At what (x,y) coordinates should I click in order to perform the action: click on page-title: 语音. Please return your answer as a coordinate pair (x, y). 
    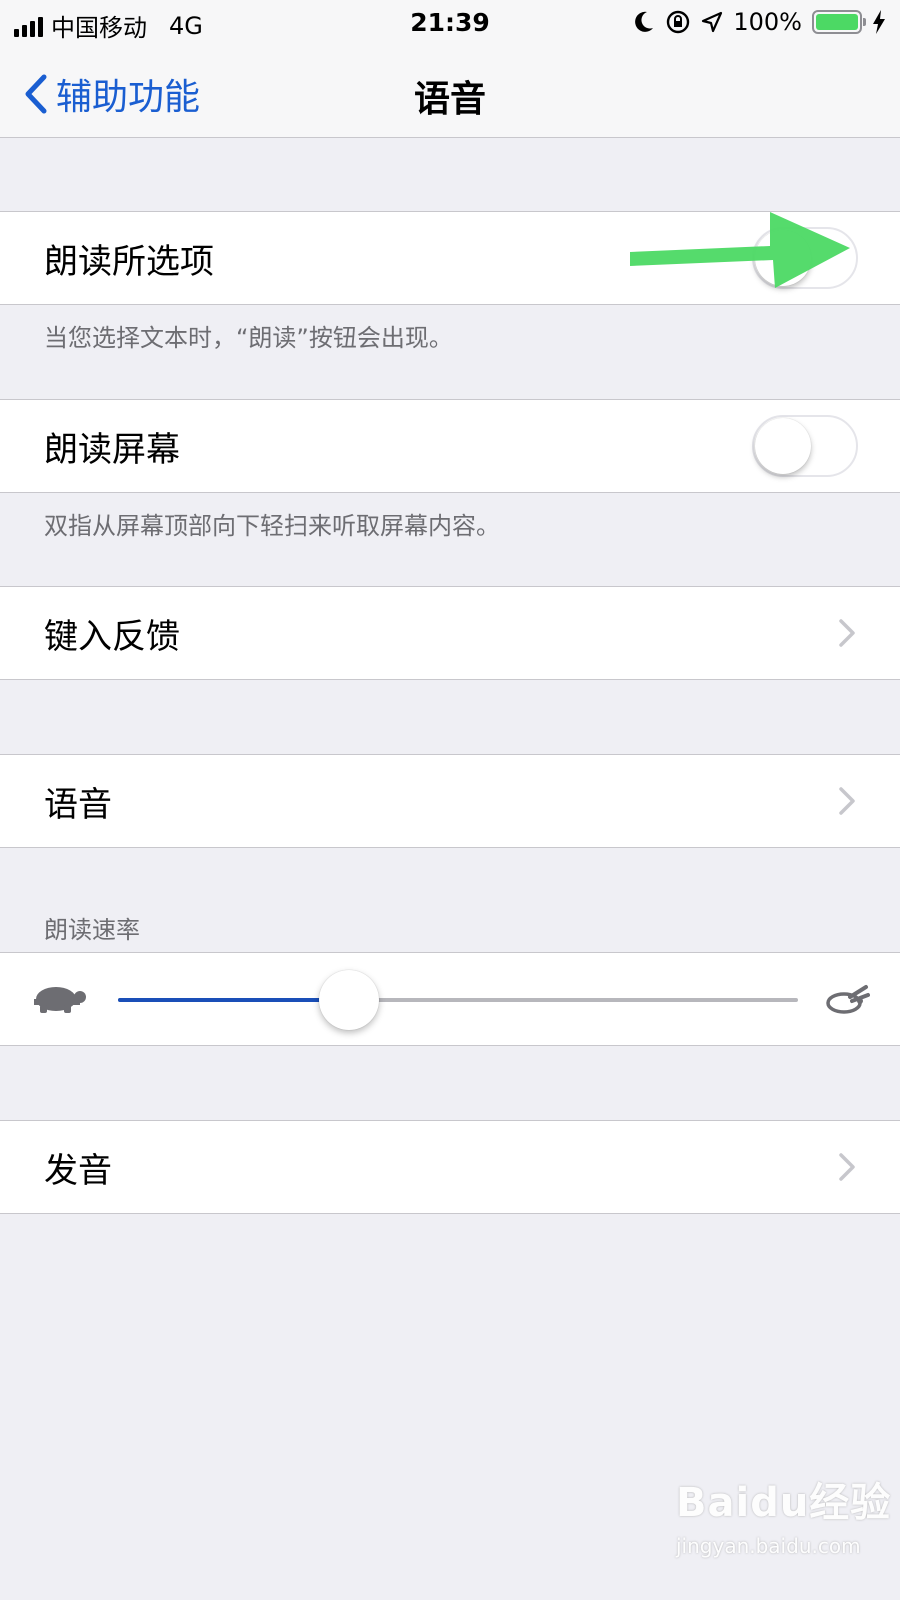
    Looking at the image, I should click on (449, 99).